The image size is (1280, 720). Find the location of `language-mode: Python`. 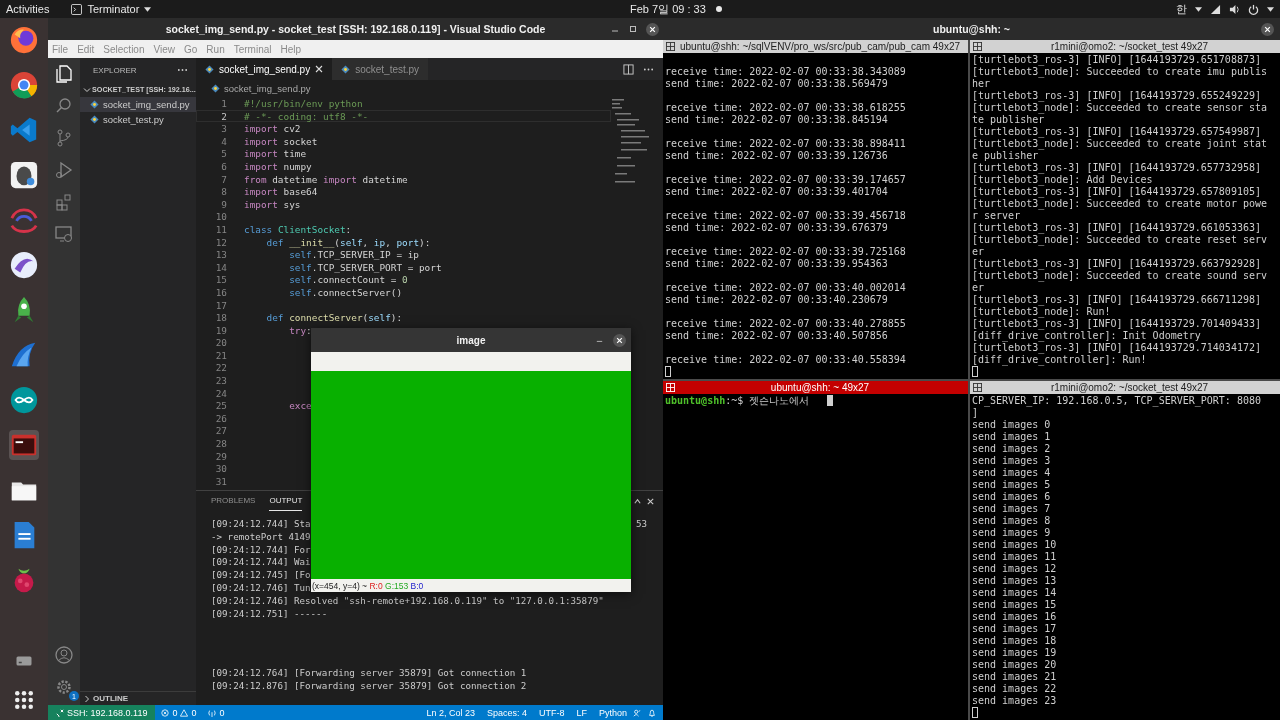

language-mode: Python is located at coordinates (612, 712).